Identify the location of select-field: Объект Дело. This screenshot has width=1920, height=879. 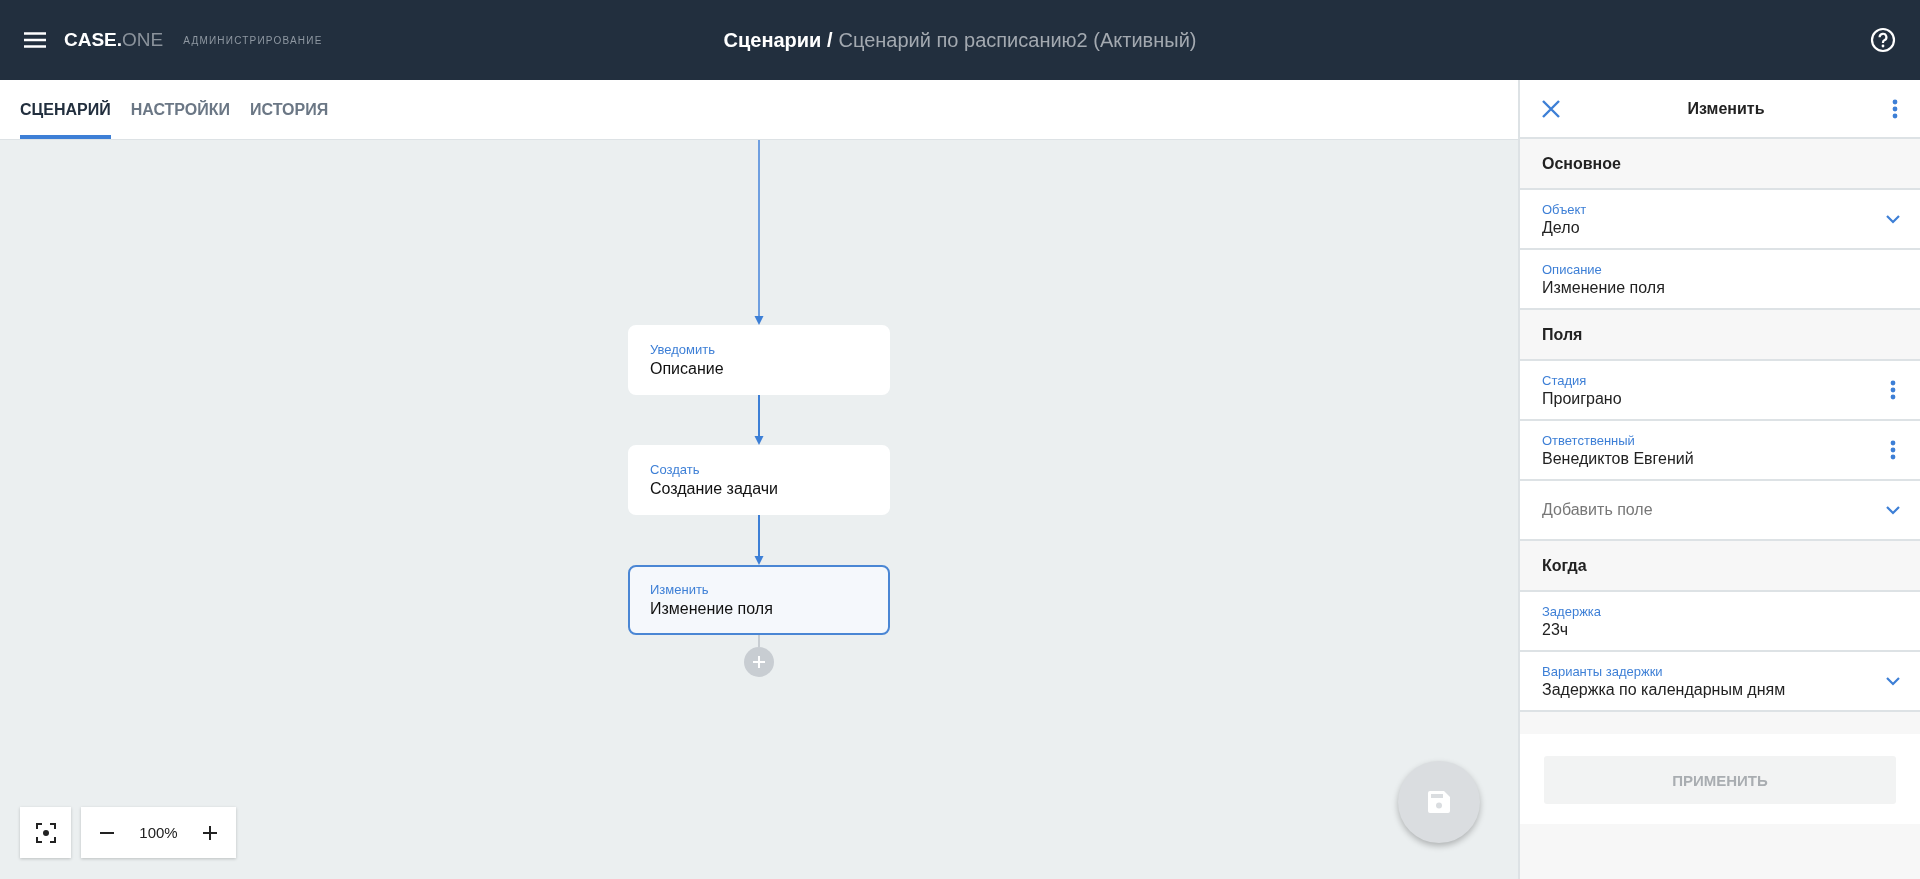
(1720, 220).